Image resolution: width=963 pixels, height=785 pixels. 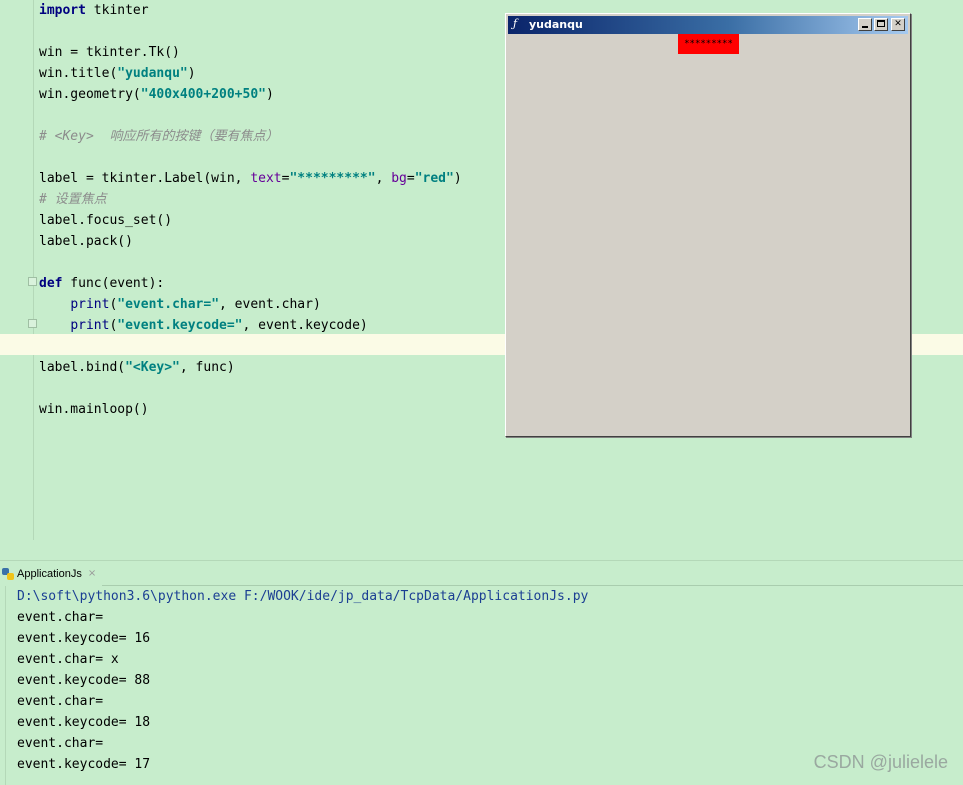 I want to click on tab-applicationjs: ApplicationJs ×, so click(x=51, y=573).